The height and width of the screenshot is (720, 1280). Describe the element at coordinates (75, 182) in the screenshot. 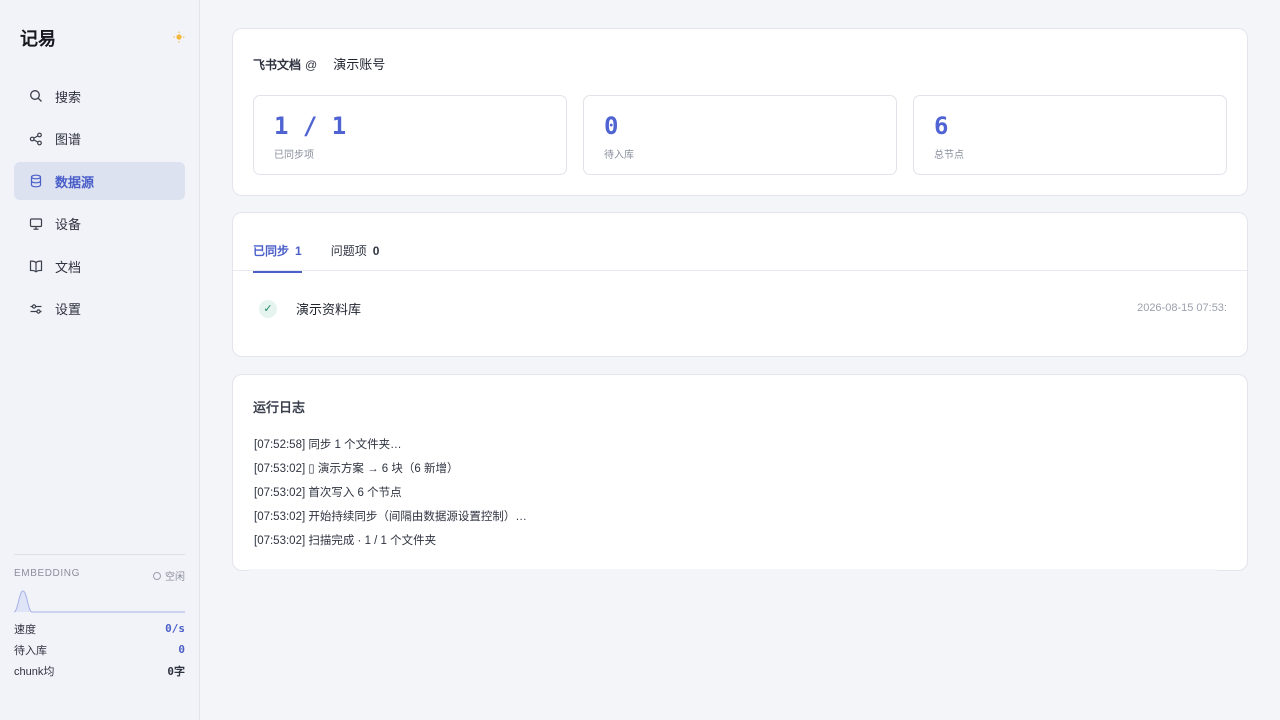

I see `sidebar-item-label: 数据源` at that location.